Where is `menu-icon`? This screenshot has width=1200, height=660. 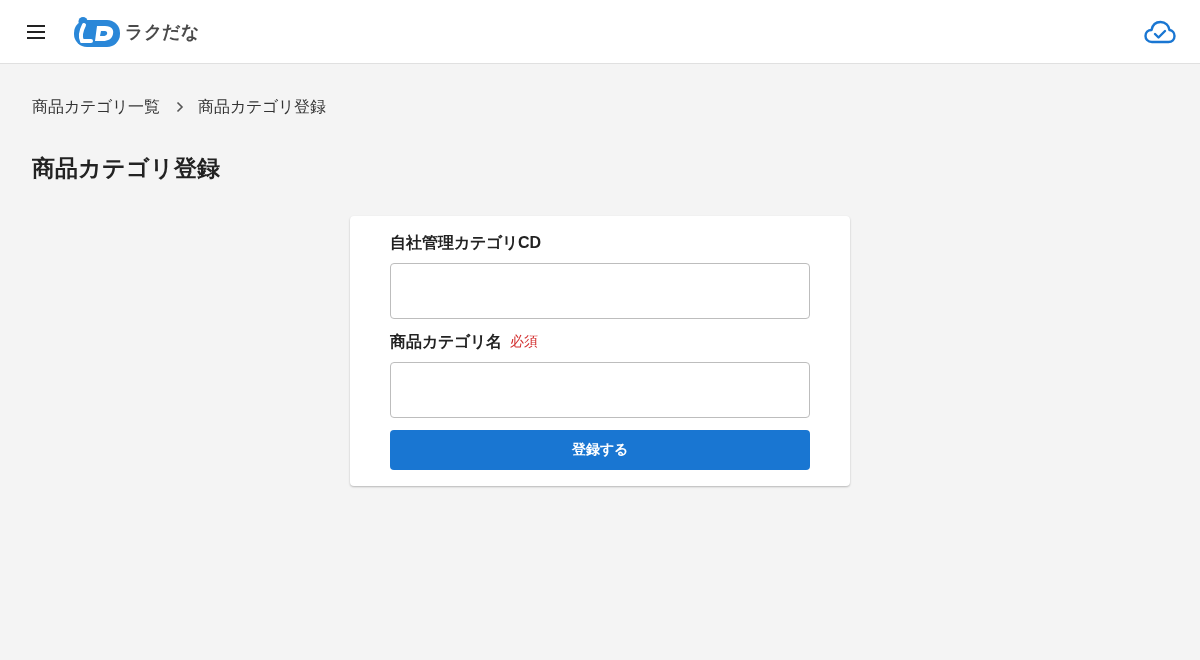
menu-icon is located at coordinates (36, 31).